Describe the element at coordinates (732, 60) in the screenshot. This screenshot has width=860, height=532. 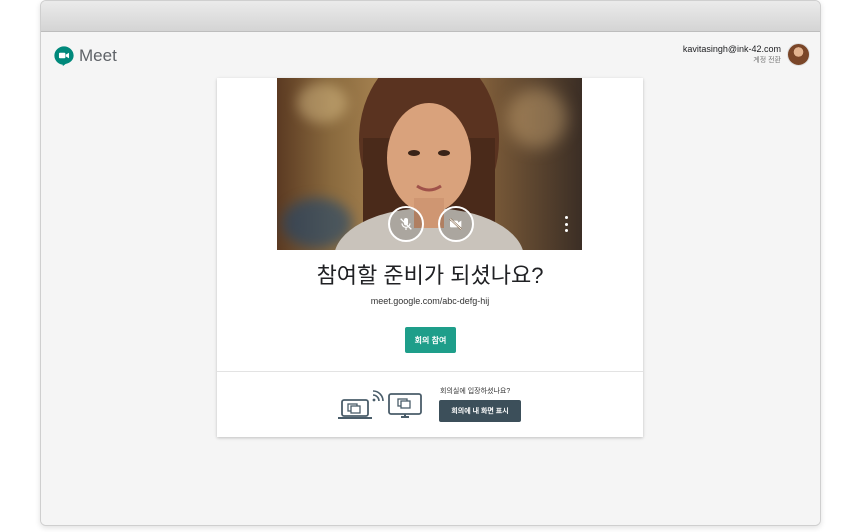
I see `switch-account-link: 계정 전환` at that location.